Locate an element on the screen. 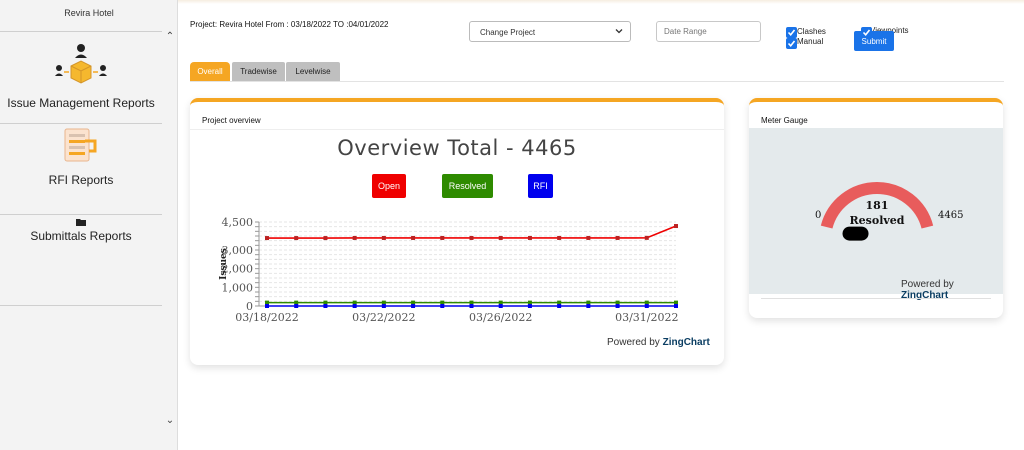  gauge-min-label: 0 is located at coordinates (818, 215).